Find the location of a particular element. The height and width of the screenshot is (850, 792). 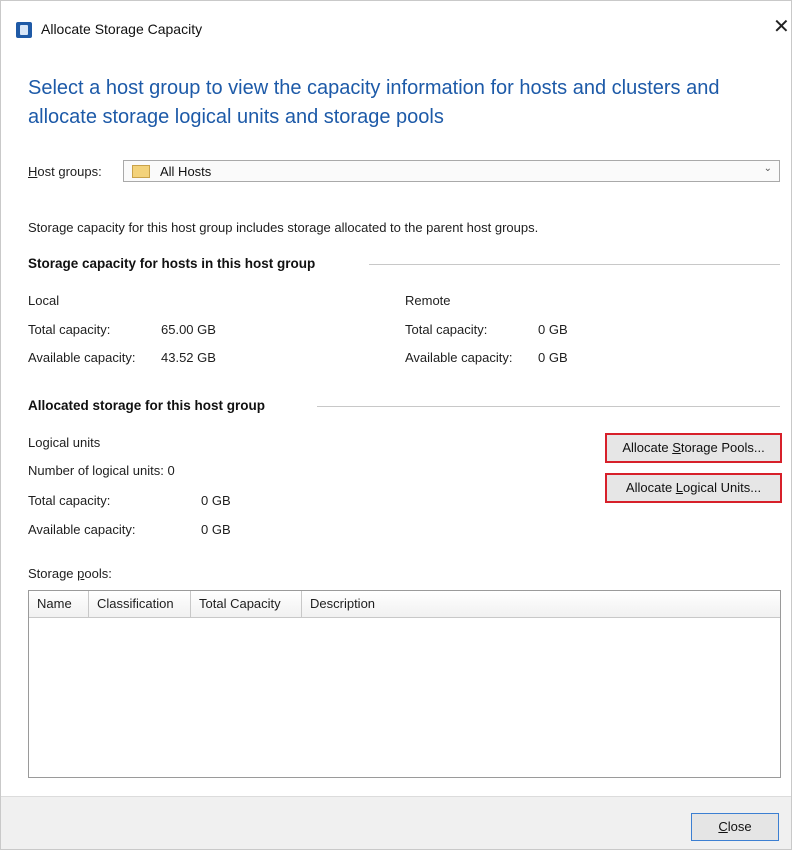

column-header-name: Name is located at coordinates (59, 604).